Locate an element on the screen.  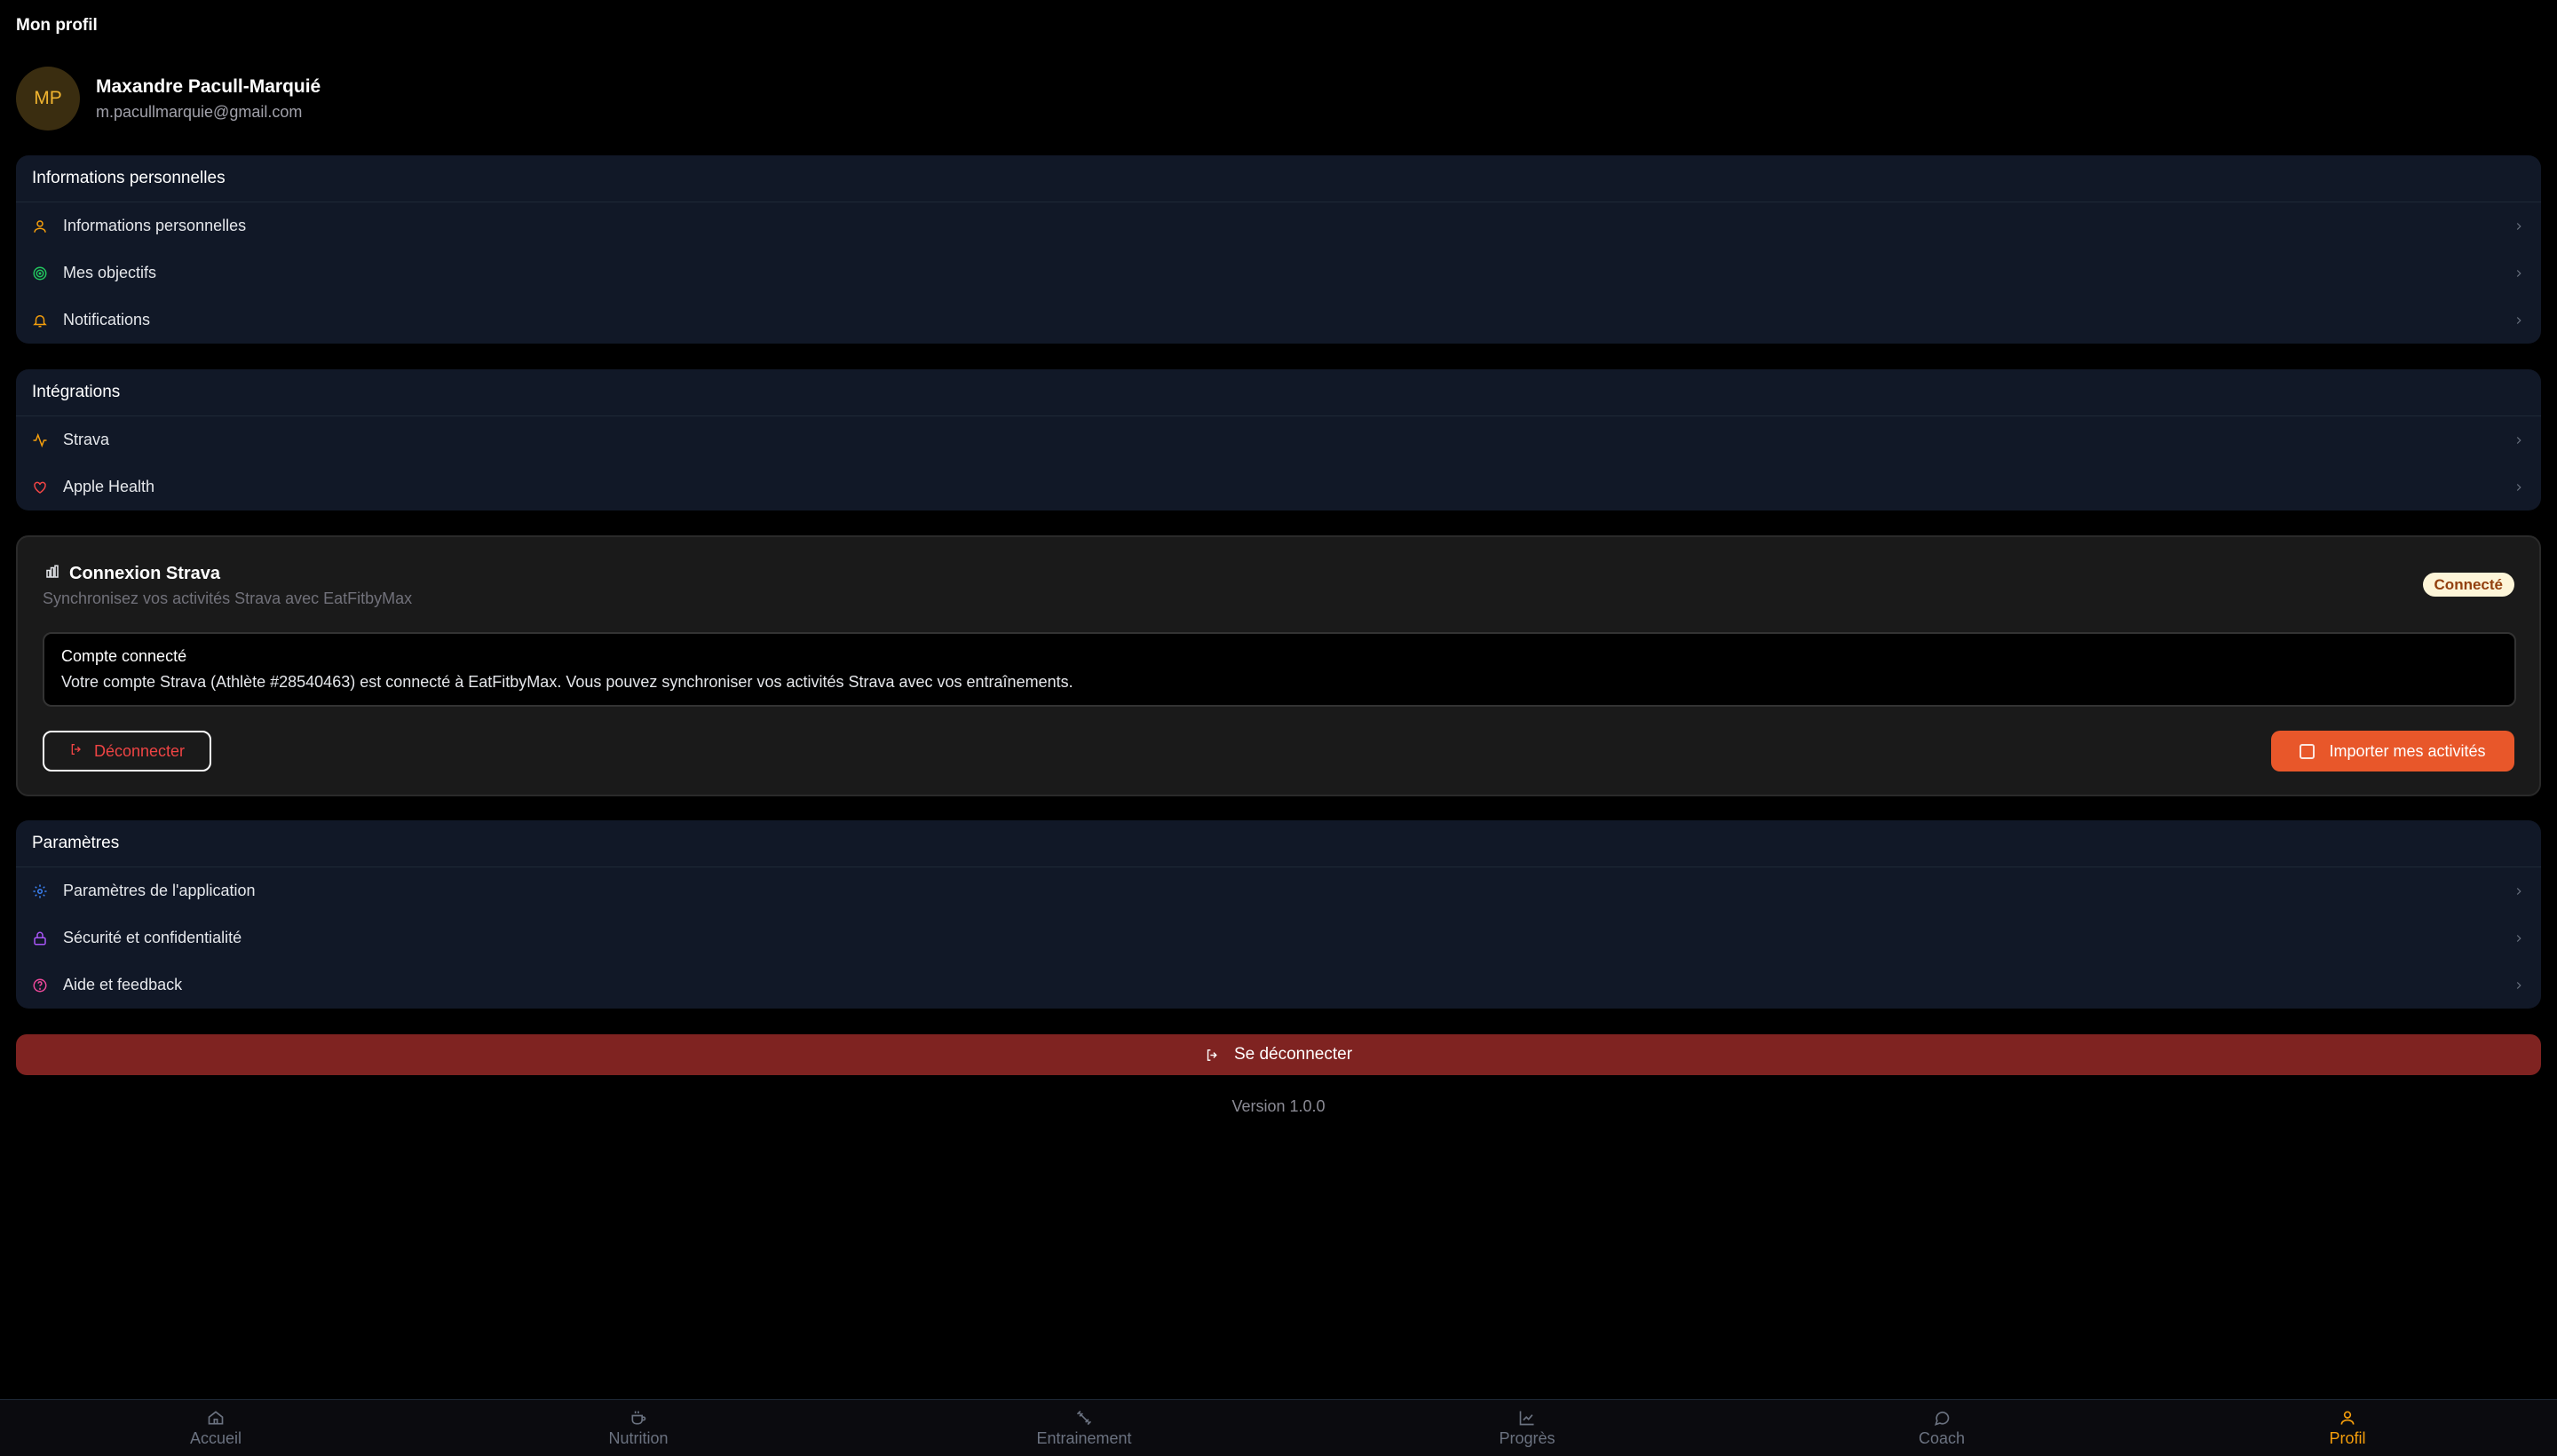
gear-icon is located at coordinates (40, 891).